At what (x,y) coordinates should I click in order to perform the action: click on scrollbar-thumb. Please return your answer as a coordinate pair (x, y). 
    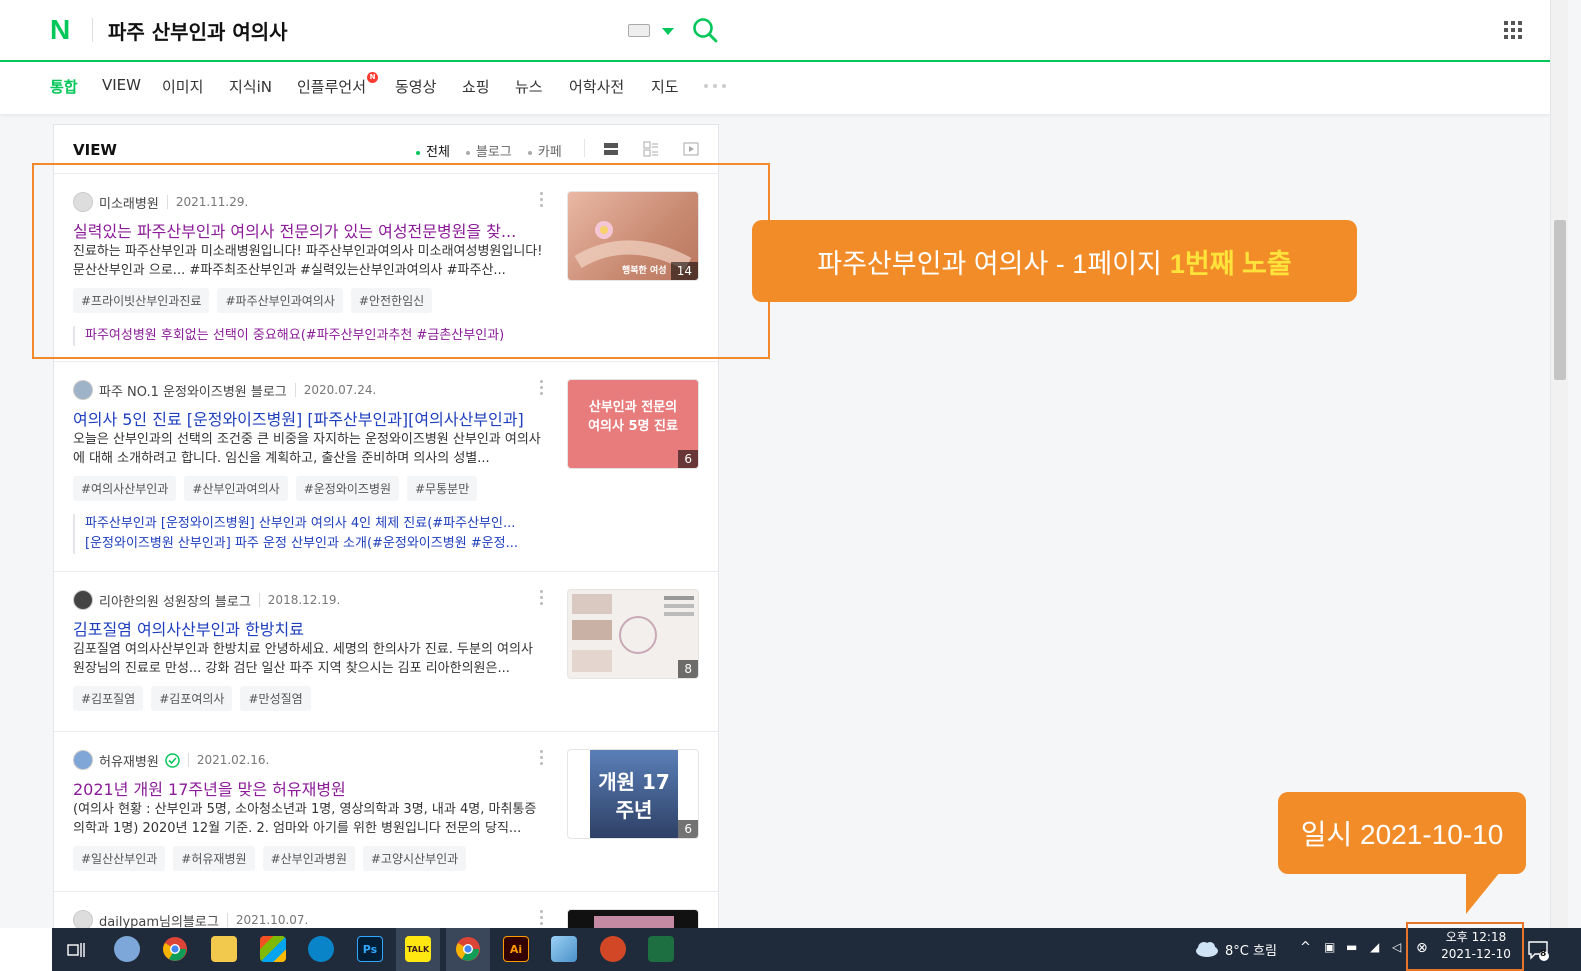
    Looking at the image, I should click on (1560, 300).